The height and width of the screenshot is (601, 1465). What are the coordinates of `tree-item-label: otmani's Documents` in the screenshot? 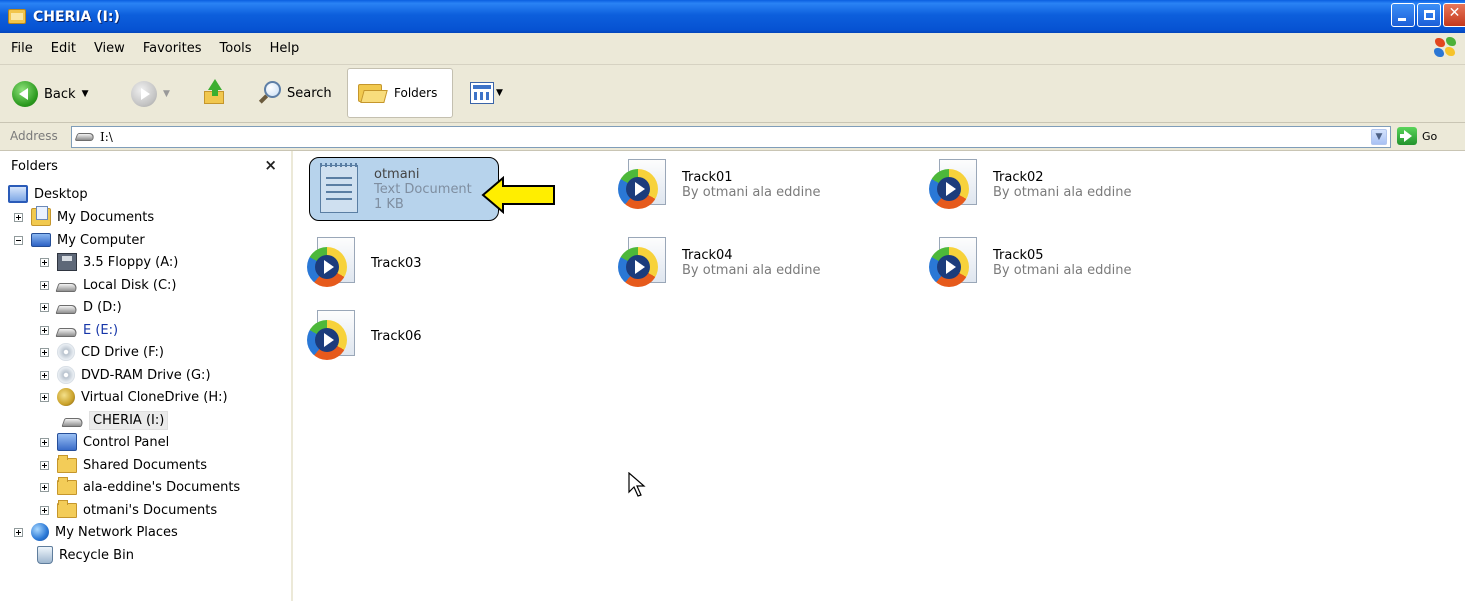 It's located at (150, 510).